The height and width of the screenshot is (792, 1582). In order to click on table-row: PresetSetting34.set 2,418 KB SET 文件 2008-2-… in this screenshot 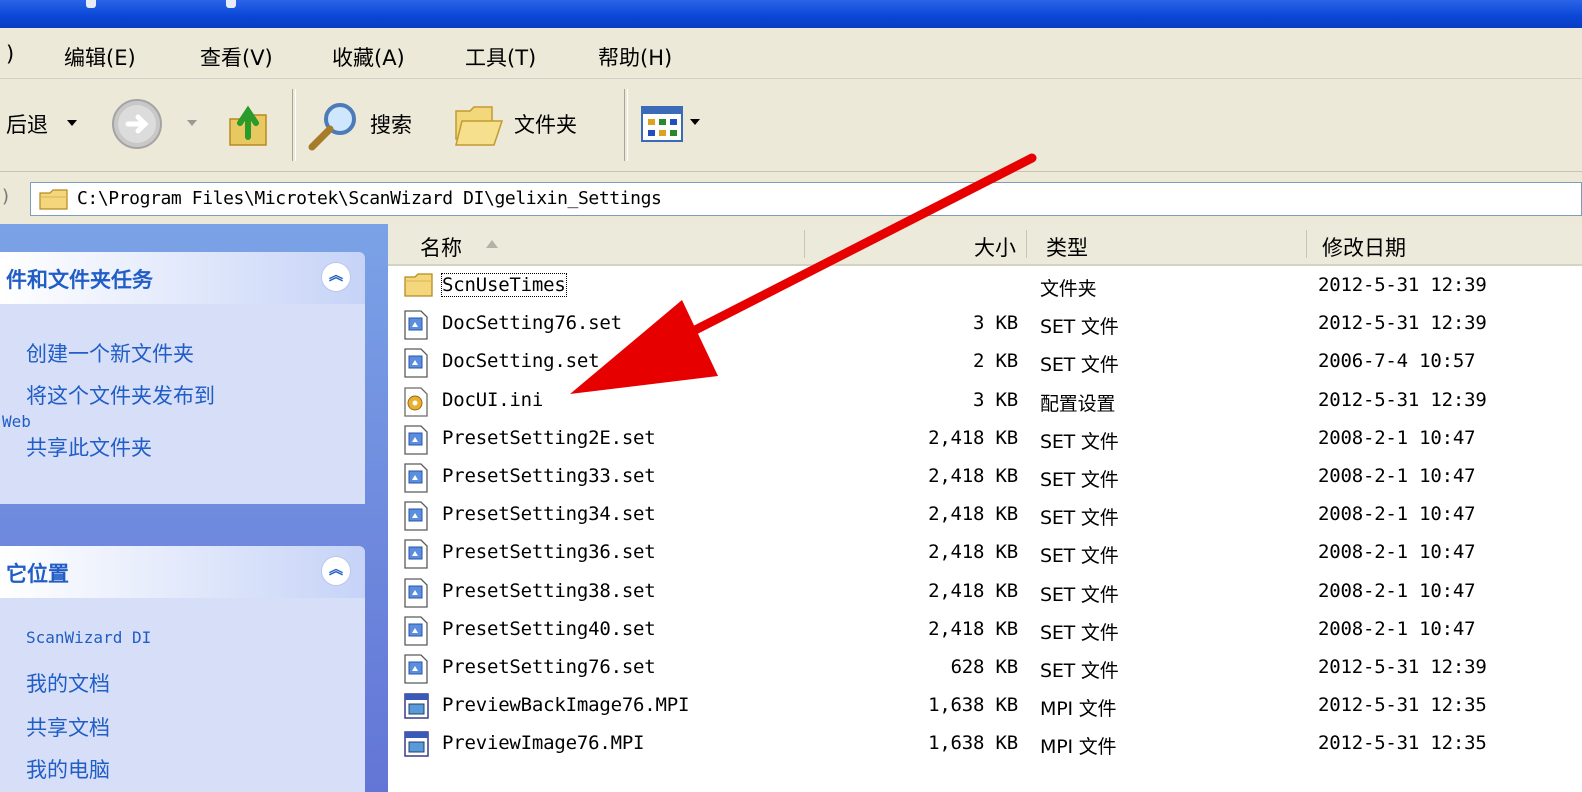, I will do `click(985, 516)`.